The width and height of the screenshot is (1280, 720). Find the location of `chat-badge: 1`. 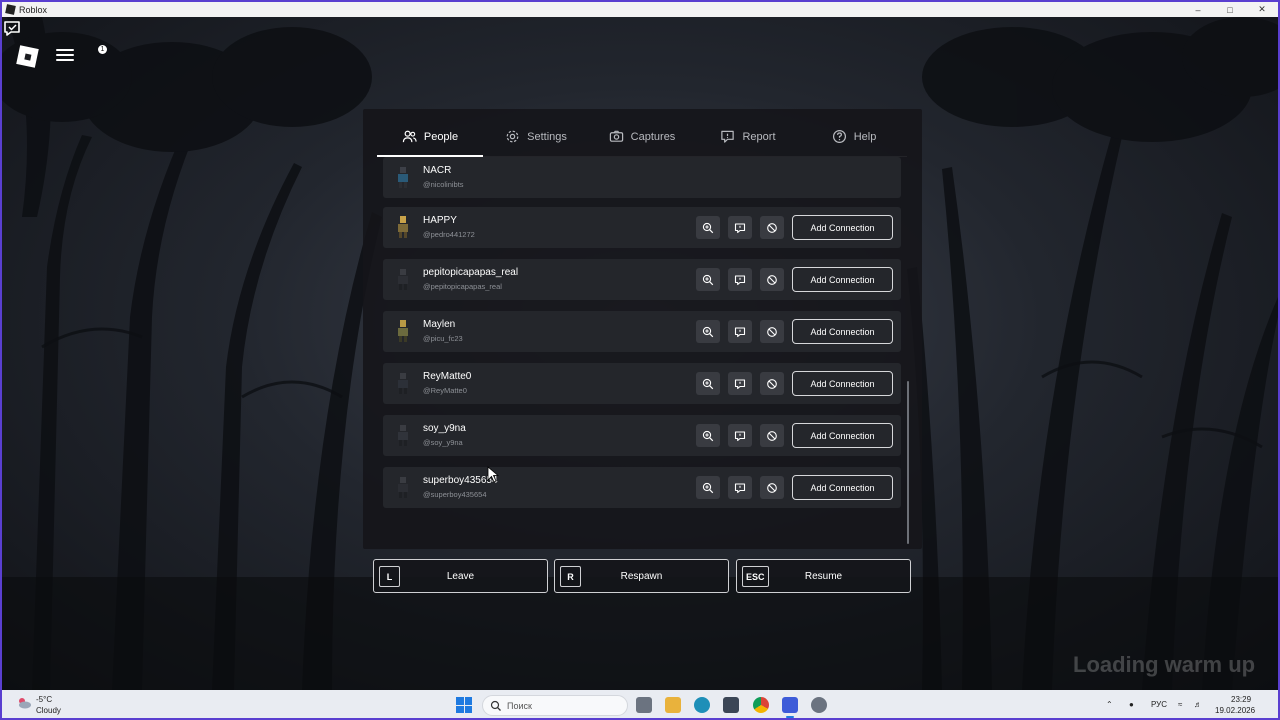

chat-badge: 1 is located at coordinates (102, 49).